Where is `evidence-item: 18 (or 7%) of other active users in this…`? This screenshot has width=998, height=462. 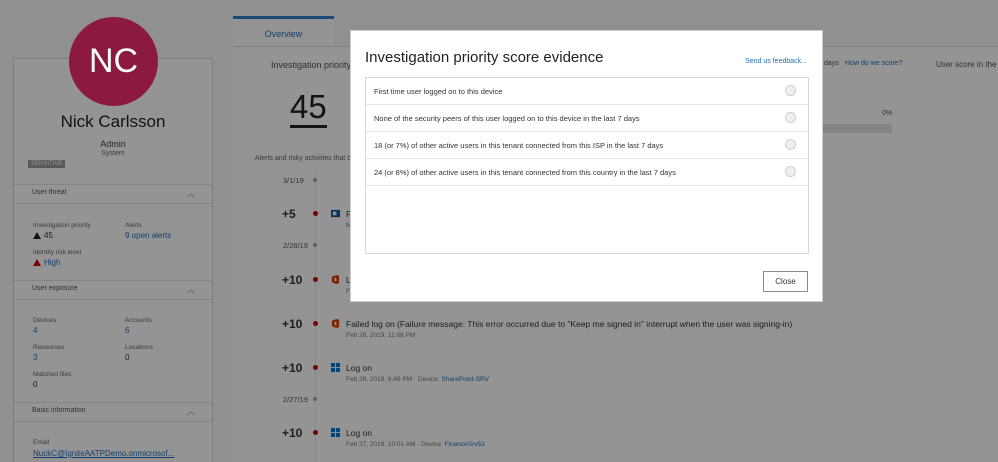
evidence-item: 18 (or 7%) of other active users in this… is located at coordinates (587, 145).